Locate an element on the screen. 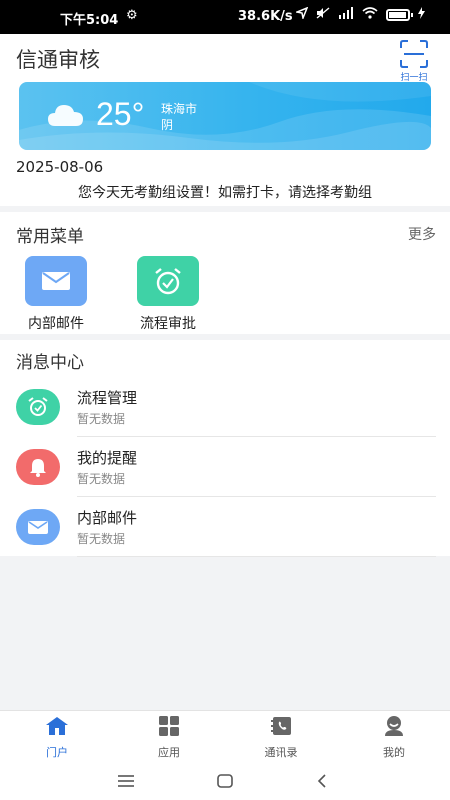 This screenshot has height=800, width=450. weather-condition: 阴 is located at coordinates (167, 125).